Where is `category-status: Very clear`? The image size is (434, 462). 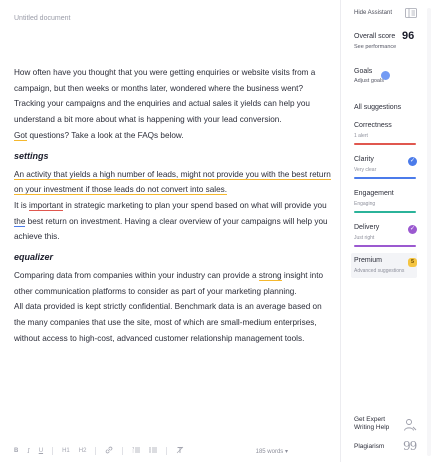 category-status: Very clear is located at coordinates (365, 170).